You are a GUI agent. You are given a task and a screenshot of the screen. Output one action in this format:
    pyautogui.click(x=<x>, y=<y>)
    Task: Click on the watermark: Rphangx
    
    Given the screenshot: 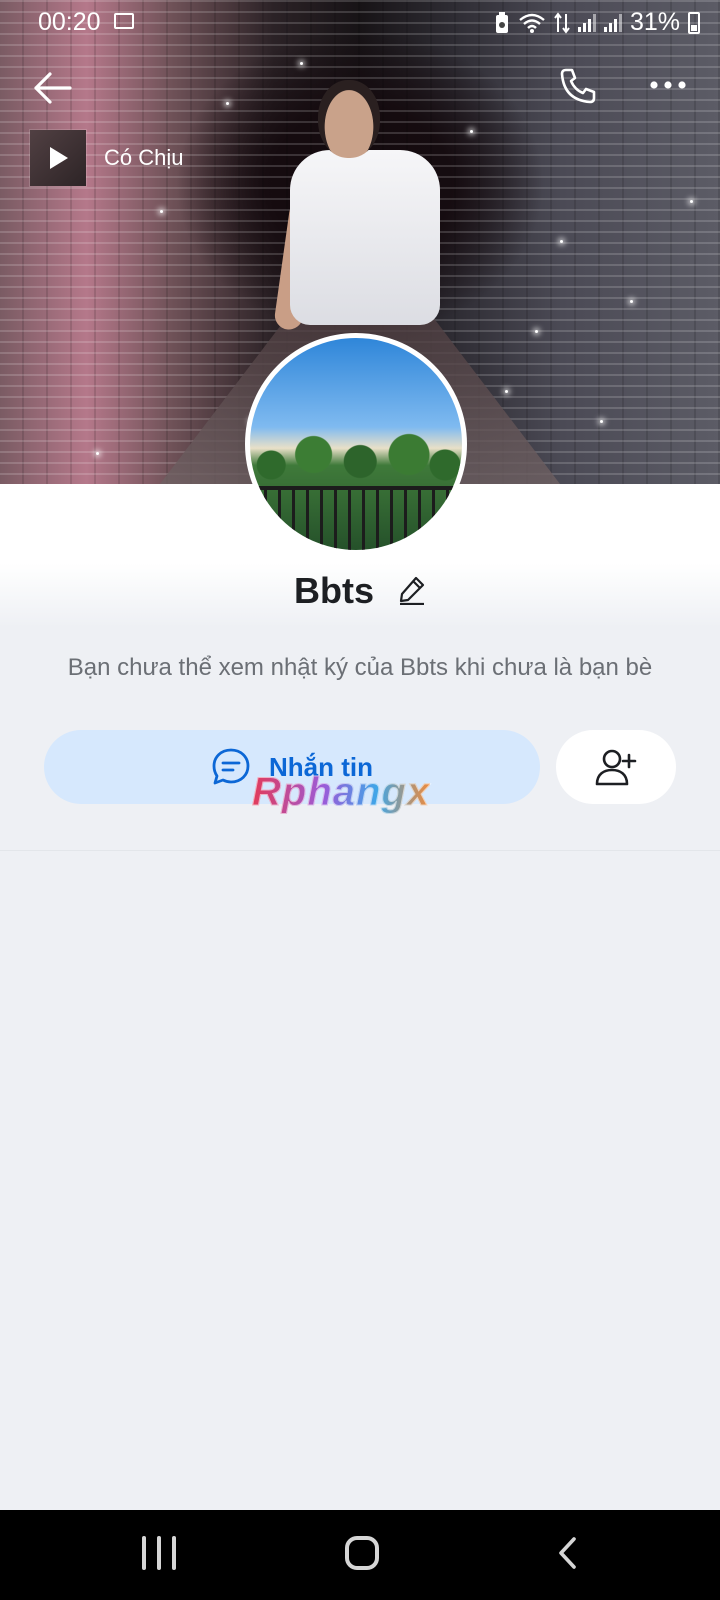 What is the action you would take?
    pyautogui.click(x=341, y=792)
    